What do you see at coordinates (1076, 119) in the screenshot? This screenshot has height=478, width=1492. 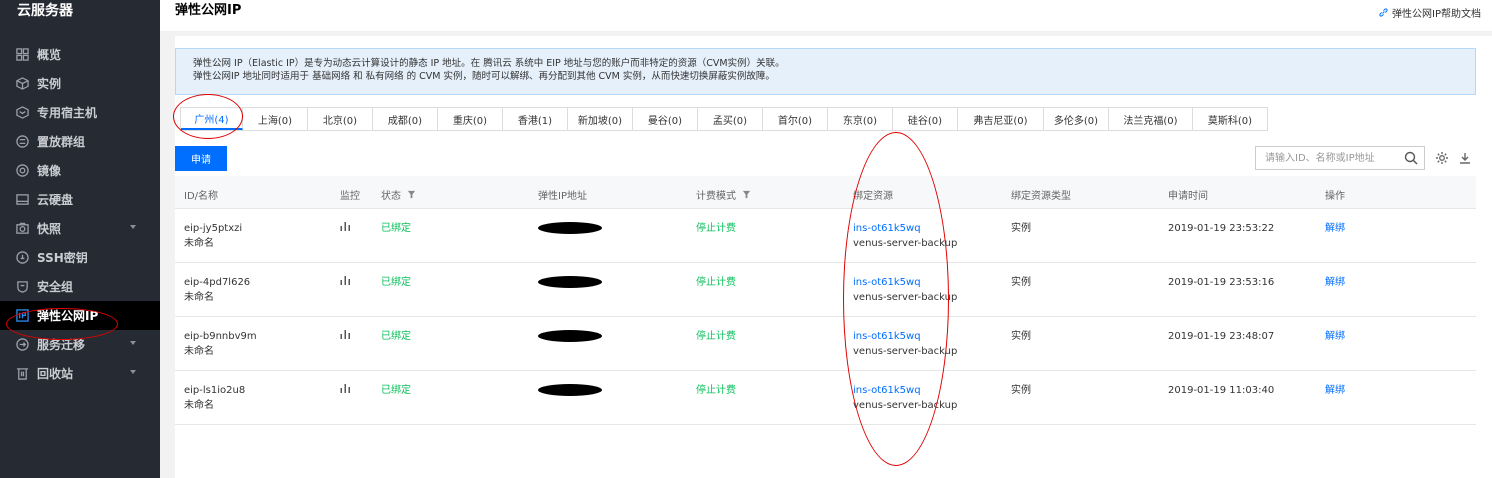 I see `region-tab-toronto: 多伦多(0)` at bounding box center [1076, 119].